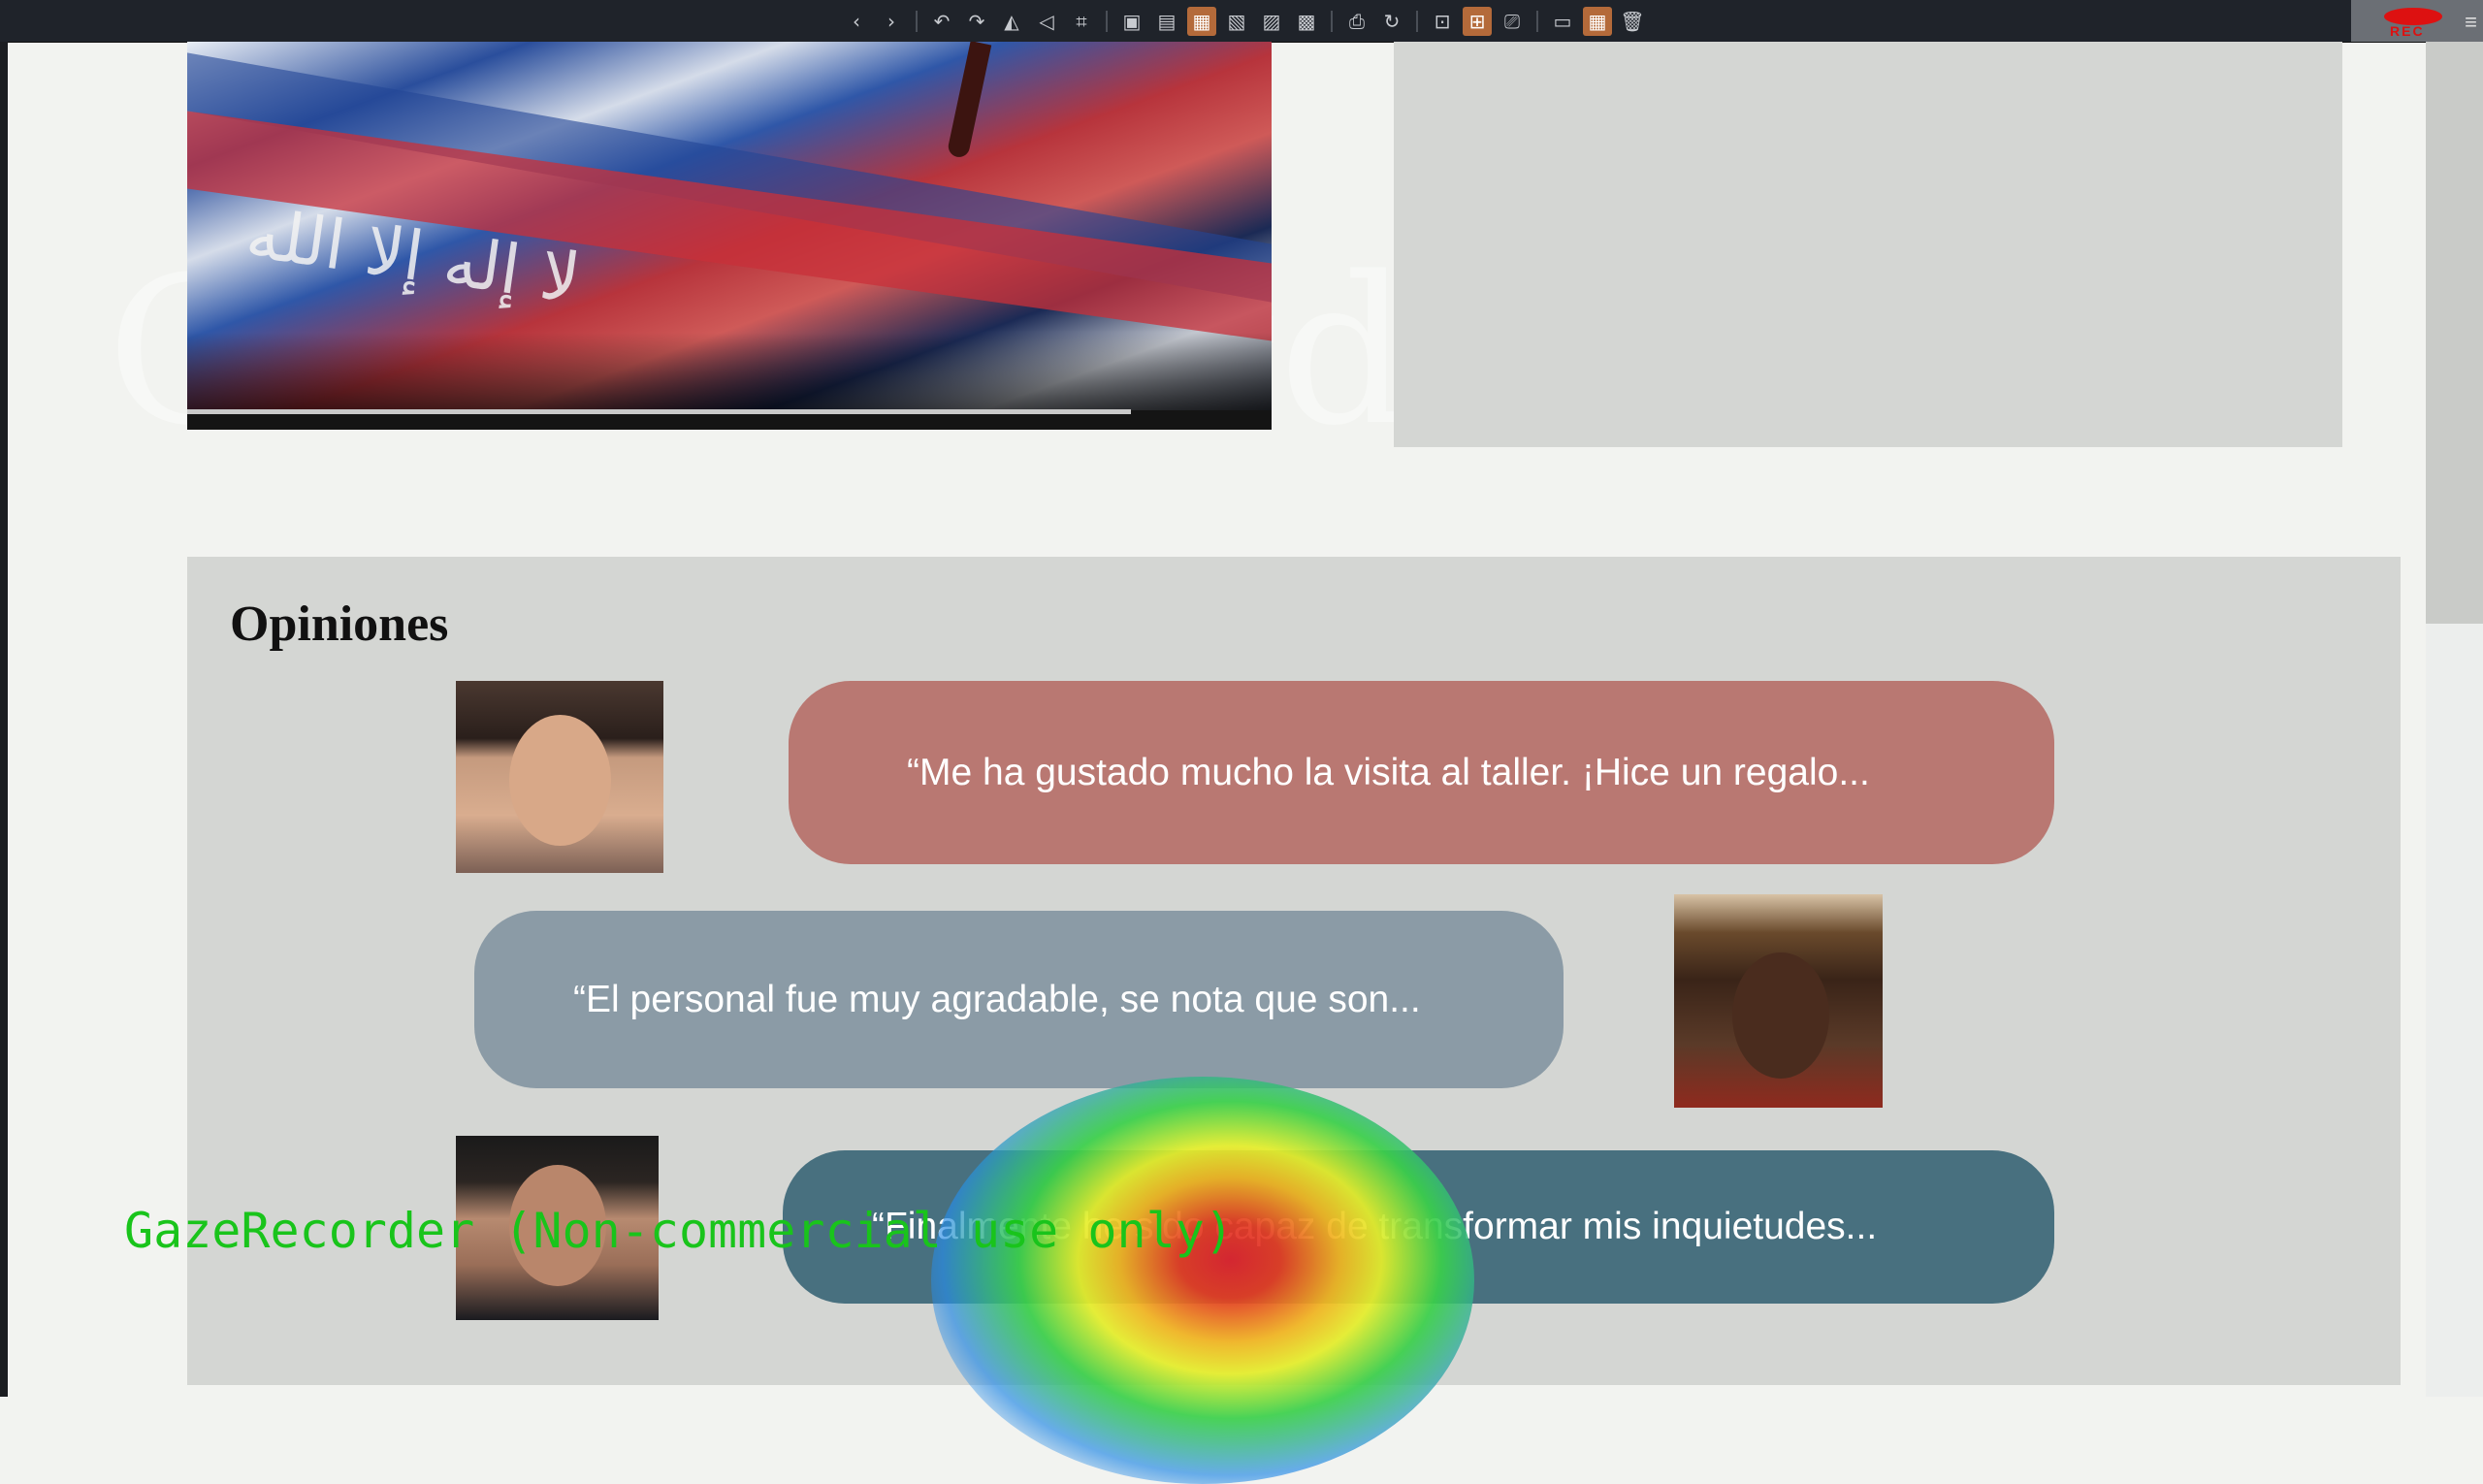  What do you see at coordinates (969, 100) in the screenshot?
I see `brush-tip` at bounding box center [969, 100].